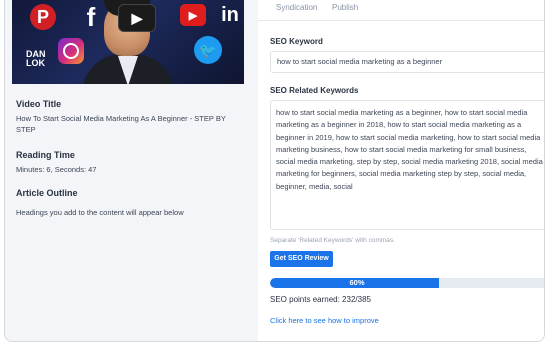 This screenshot has width=547, height=347. What do you see at coordinates (357, 282) in the screenshot?
I see `seo-progress-label: 60%` at bounding box center [357, 282].